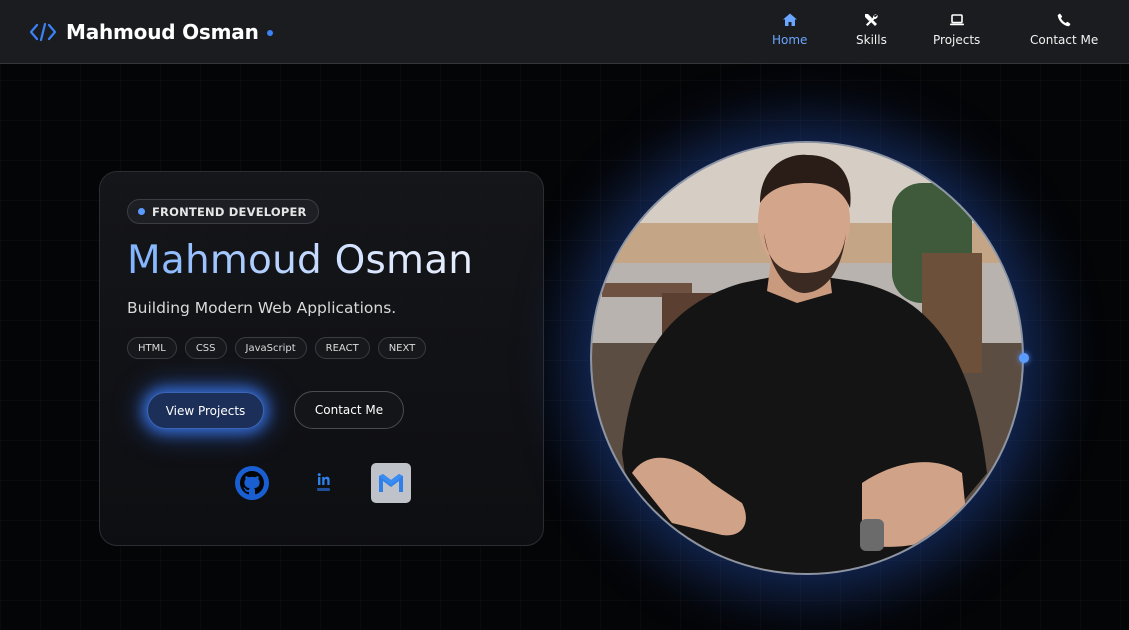 This screenshot has height=630, width=1129. What do you see at coordinates (871, 40) in the screenshot?
I see `nav-label-skills: Skills` at bounding box center [871, 40].